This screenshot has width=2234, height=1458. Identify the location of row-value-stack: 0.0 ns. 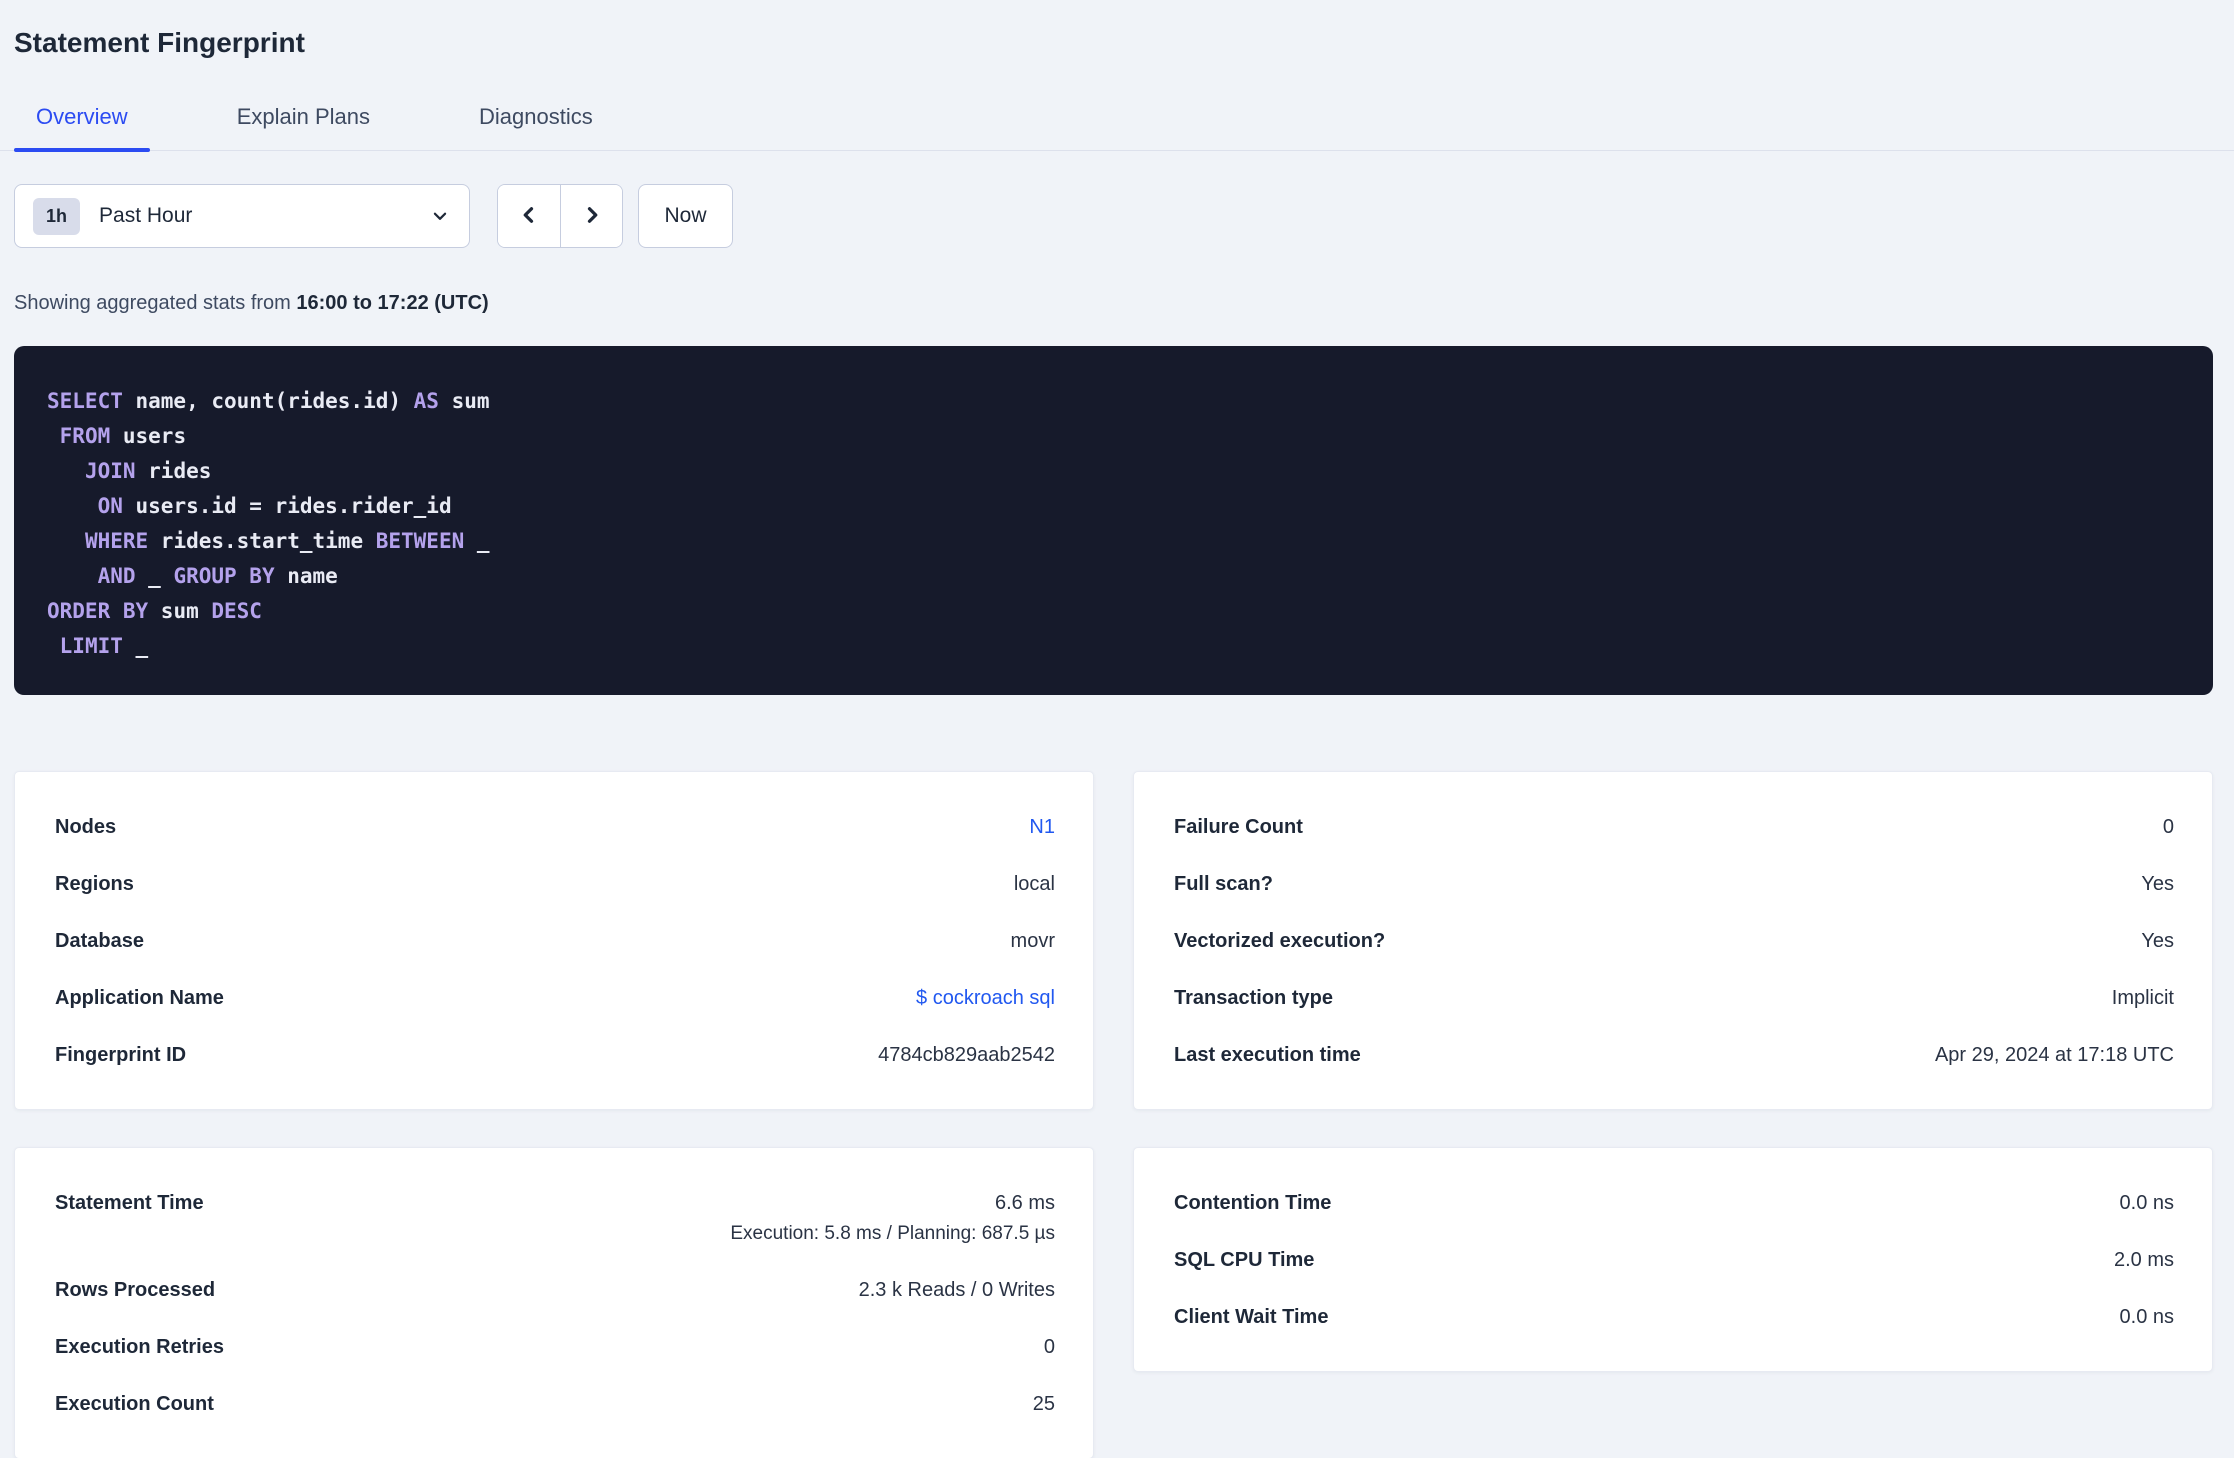
(2147, 1317).